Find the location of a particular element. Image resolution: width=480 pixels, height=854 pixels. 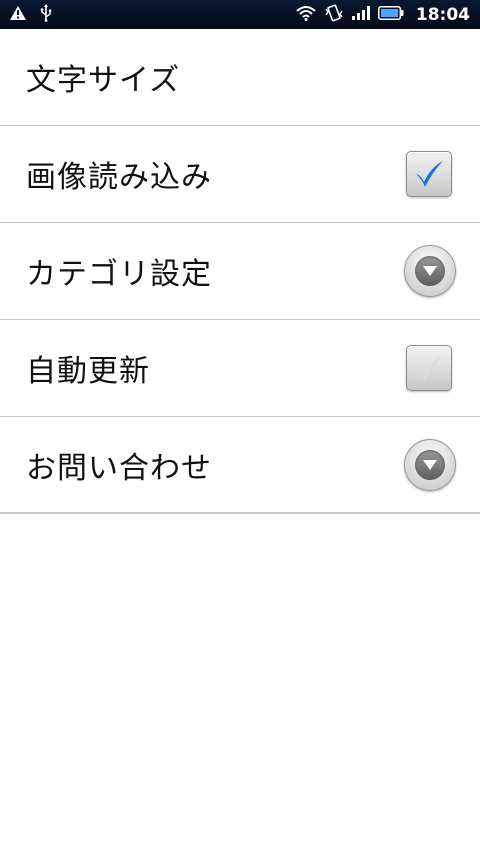

contact-dropdown-button is located at coordinates (430, 464).